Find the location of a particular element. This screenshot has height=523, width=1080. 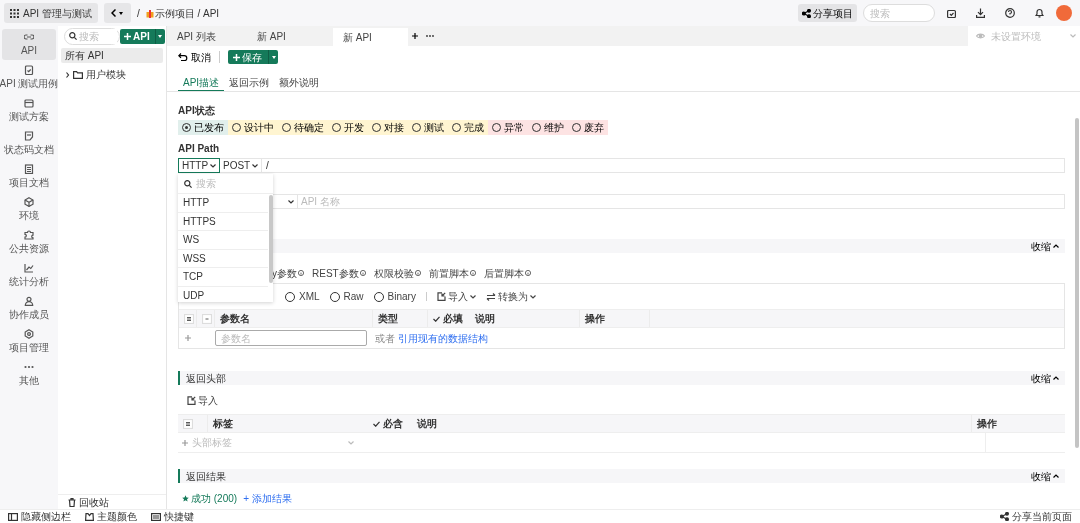

column-header: 必含 is located at coordinates (393, 424).